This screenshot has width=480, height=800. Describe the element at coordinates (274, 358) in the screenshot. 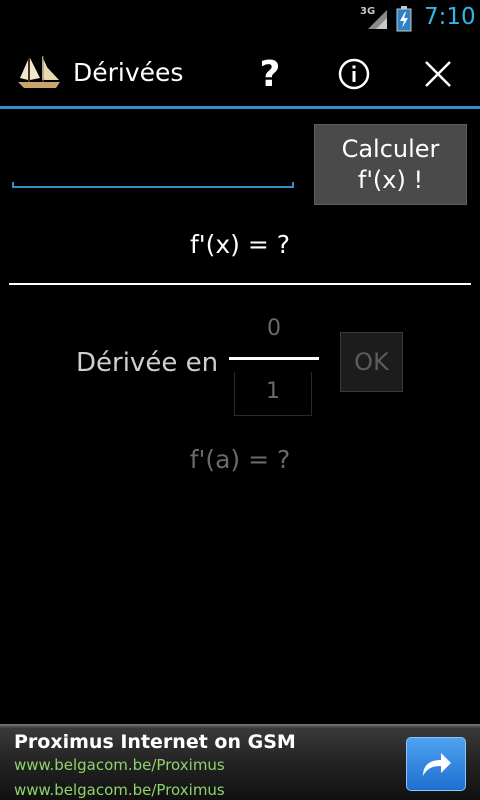

I see `fraction-bar` at that location.